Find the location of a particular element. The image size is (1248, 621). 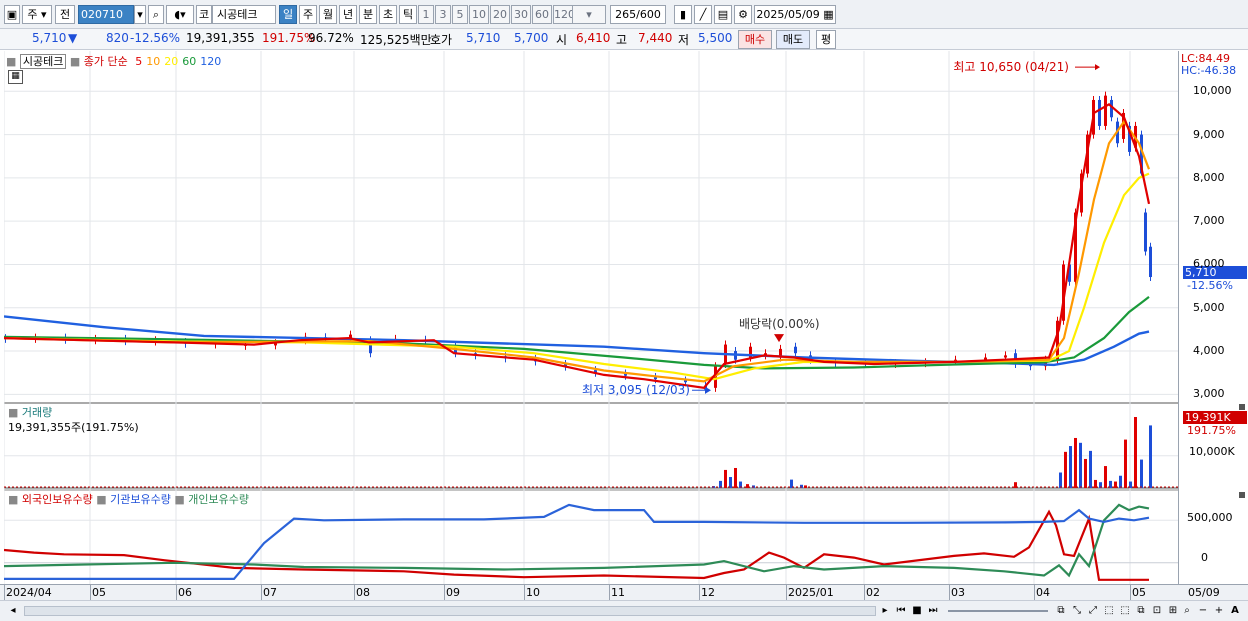

buy-button: 매수 is located at coordinates (755, 39).